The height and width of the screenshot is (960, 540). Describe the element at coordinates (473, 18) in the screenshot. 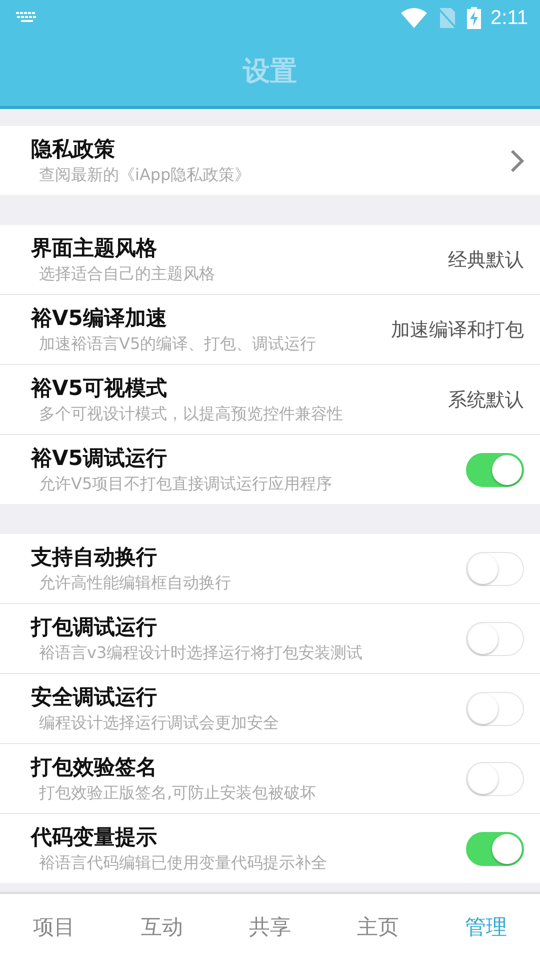

I see `battery-charging-icon` at that location.